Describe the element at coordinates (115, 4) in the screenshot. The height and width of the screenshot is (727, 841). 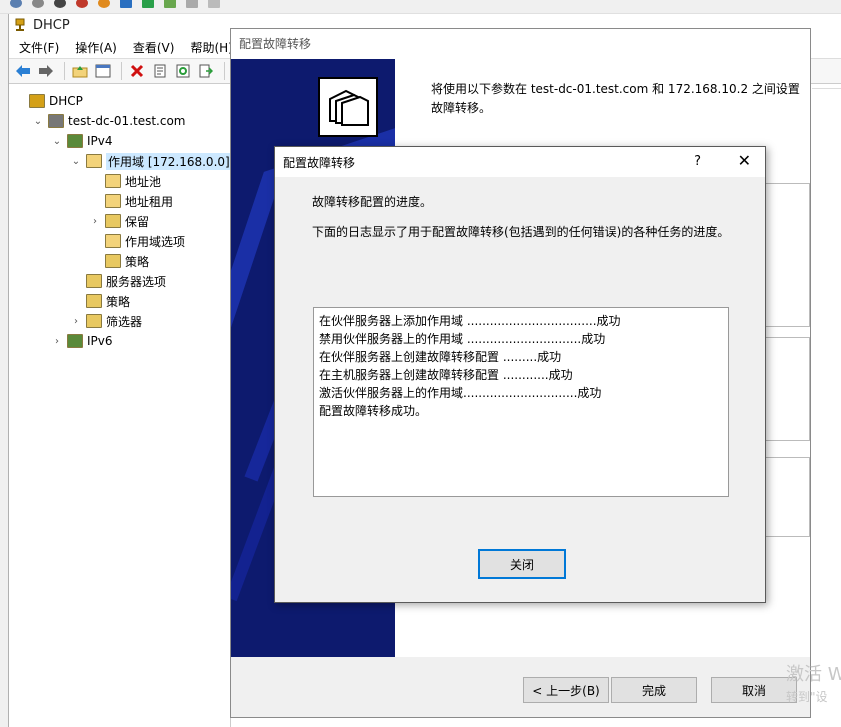
I see `top-icons` at that location.